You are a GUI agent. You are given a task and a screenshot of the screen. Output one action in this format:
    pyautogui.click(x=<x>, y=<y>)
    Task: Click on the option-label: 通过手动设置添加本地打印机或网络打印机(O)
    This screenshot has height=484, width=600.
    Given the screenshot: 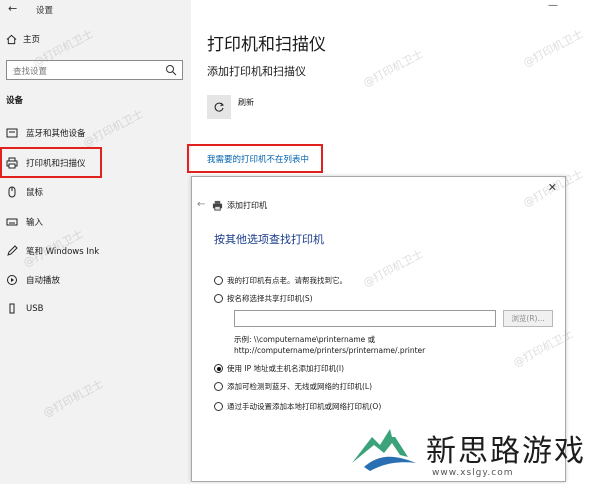 What is the action you would take?
    pyautogui.click(x=304, y=406)
    